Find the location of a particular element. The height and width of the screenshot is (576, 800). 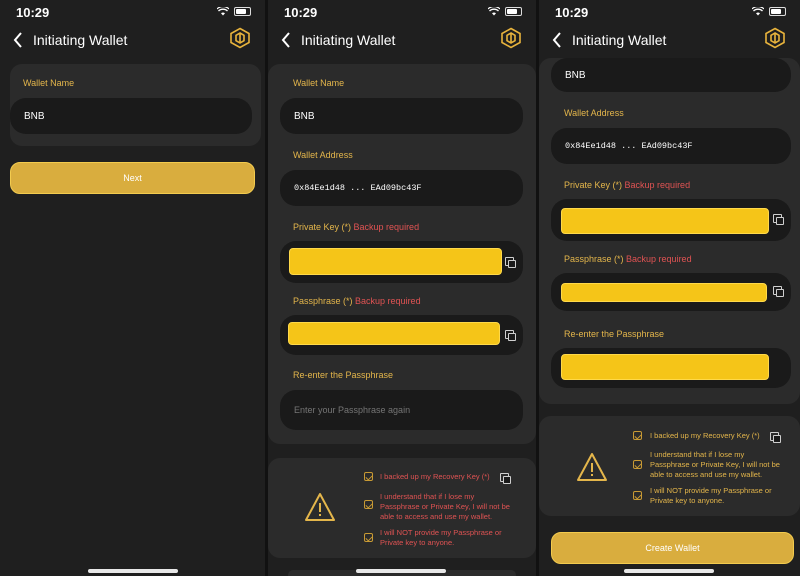

next-button: Next is located at coordinates (132, 178).